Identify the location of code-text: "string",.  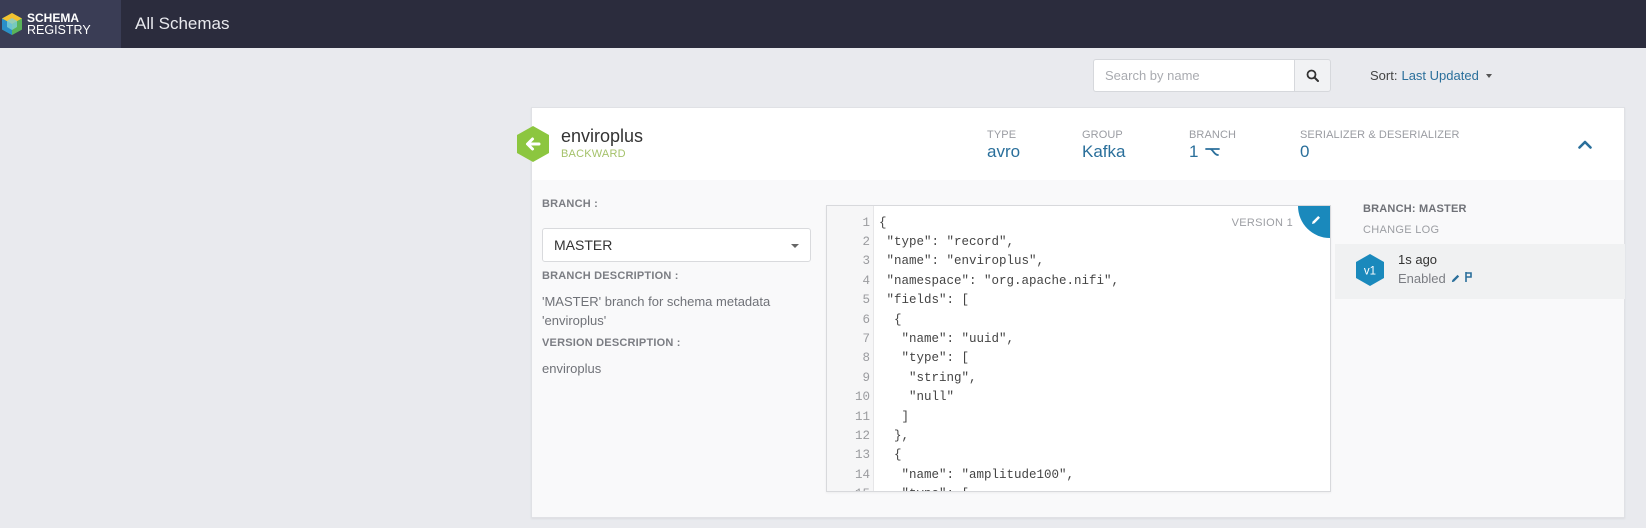
(928, 377).